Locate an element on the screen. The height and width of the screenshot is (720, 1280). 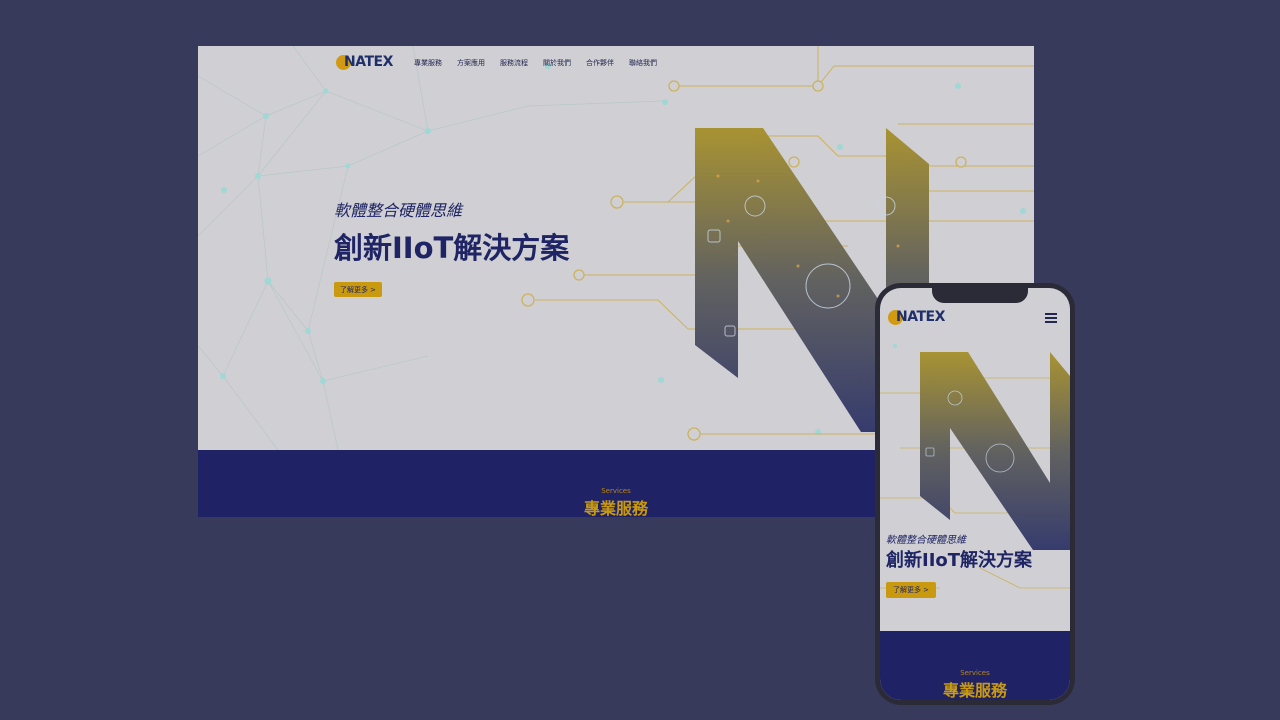
learn-more-button: 了解更多 > is located at coordinates (358, 289).